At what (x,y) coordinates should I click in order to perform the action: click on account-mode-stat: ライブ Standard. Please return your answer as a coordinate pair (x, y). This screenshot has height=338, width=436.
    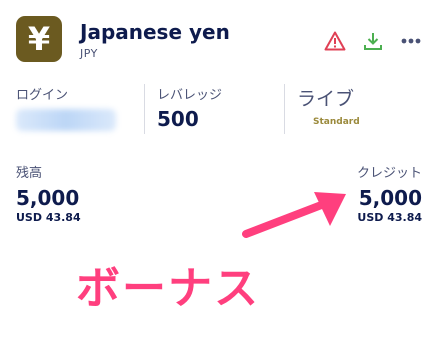
    Looking at the image, I should click on (353, 109).